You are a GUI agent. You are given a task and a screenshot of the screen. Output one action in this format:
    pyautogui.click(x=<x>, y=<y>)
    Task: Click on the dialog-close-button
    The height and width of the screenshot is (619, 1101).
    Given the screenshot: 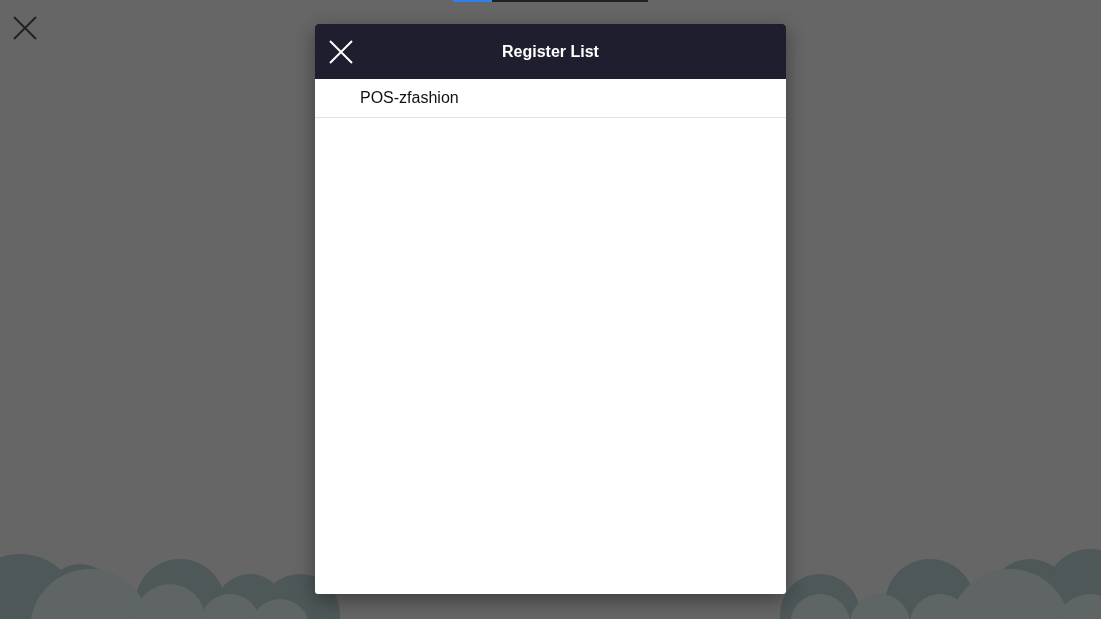 What is the action you would take?
    pyautogui.click(x=341, y=52)
    